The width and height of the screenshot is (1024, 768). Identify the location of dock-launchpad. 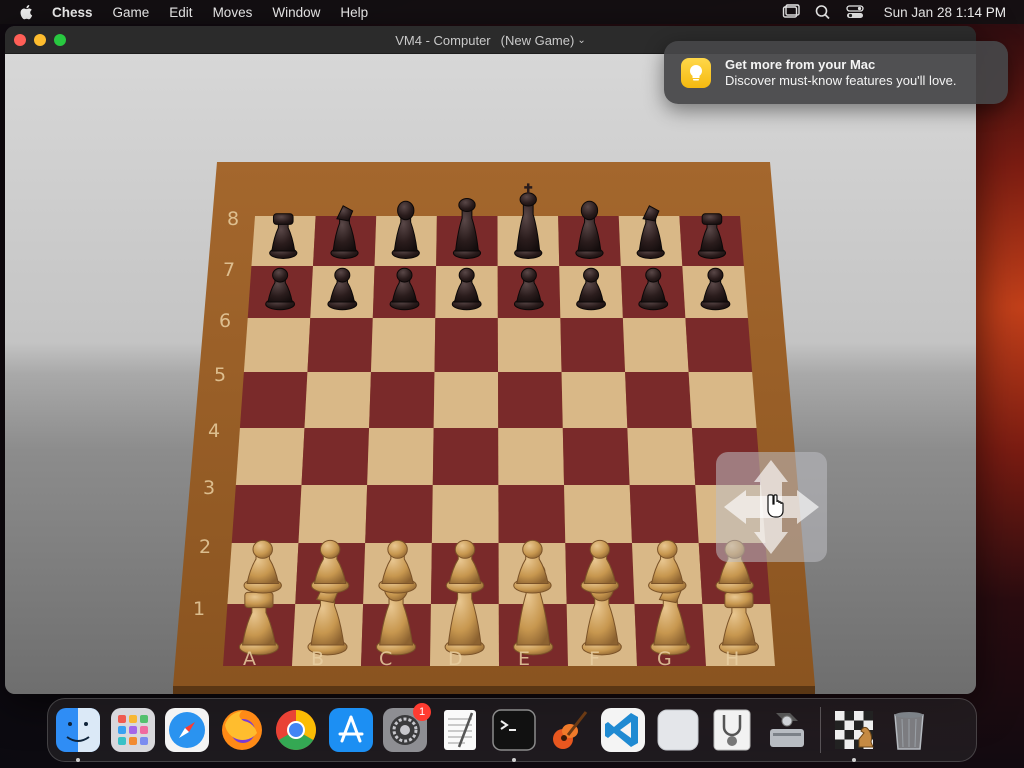
(133, 730).